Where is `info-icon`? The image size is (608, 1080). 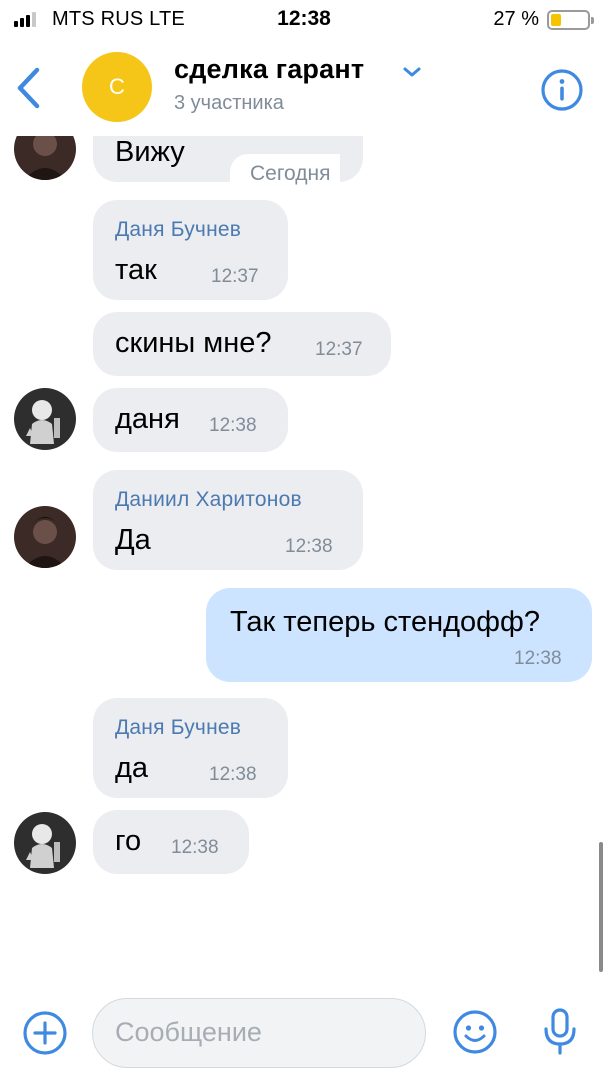
info-icon is located at coordinates (562, 90).